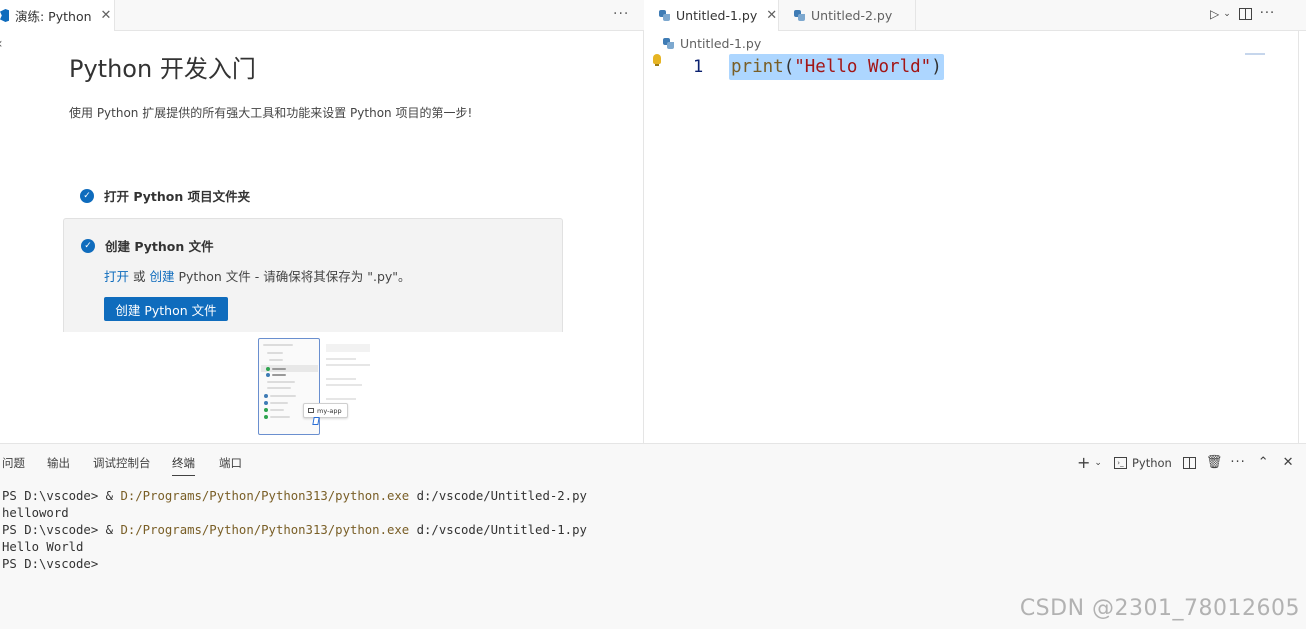 The image size is (1306, 629). I want to click on run-icon: ▷, so click(1214, 14).